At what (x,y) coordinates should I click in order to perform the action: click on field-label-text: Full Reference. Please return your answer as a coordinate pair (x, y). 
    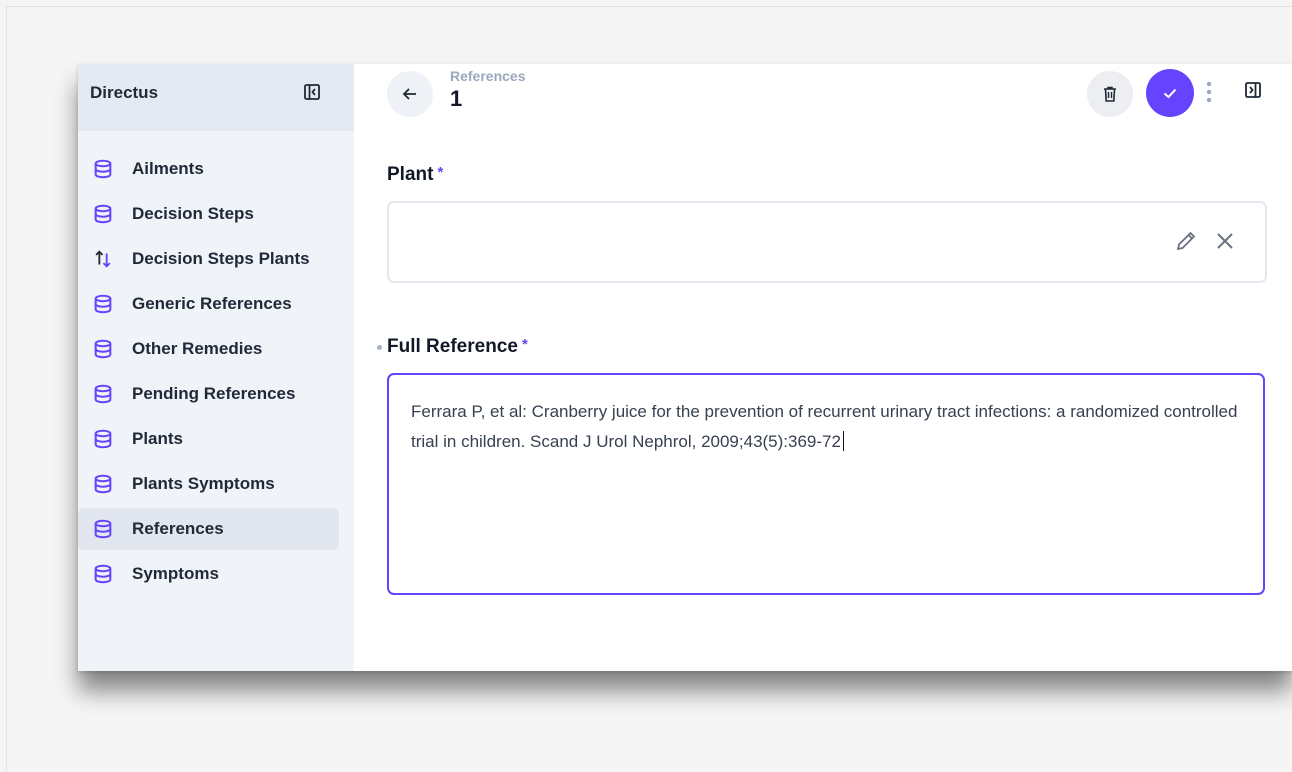
    Looking at the image, I should click on (452, 346).